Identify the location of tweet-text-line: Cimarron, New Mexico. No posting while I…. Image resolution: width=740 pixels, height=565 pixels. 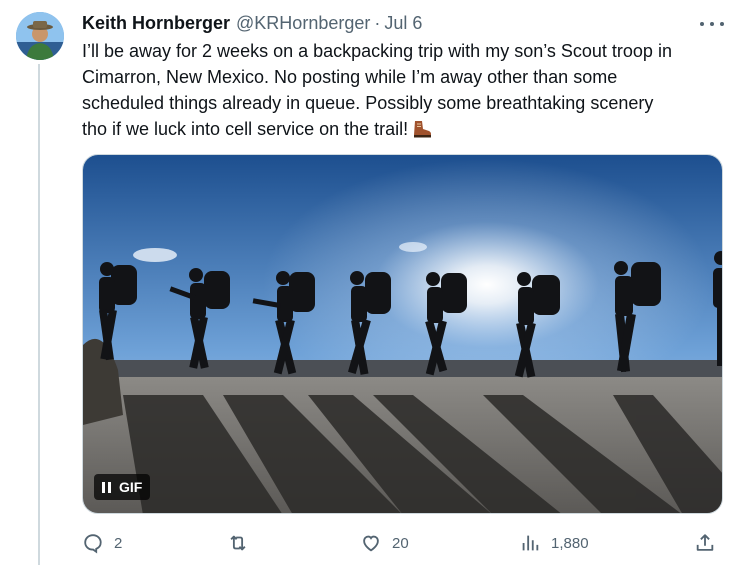
(350, 77).